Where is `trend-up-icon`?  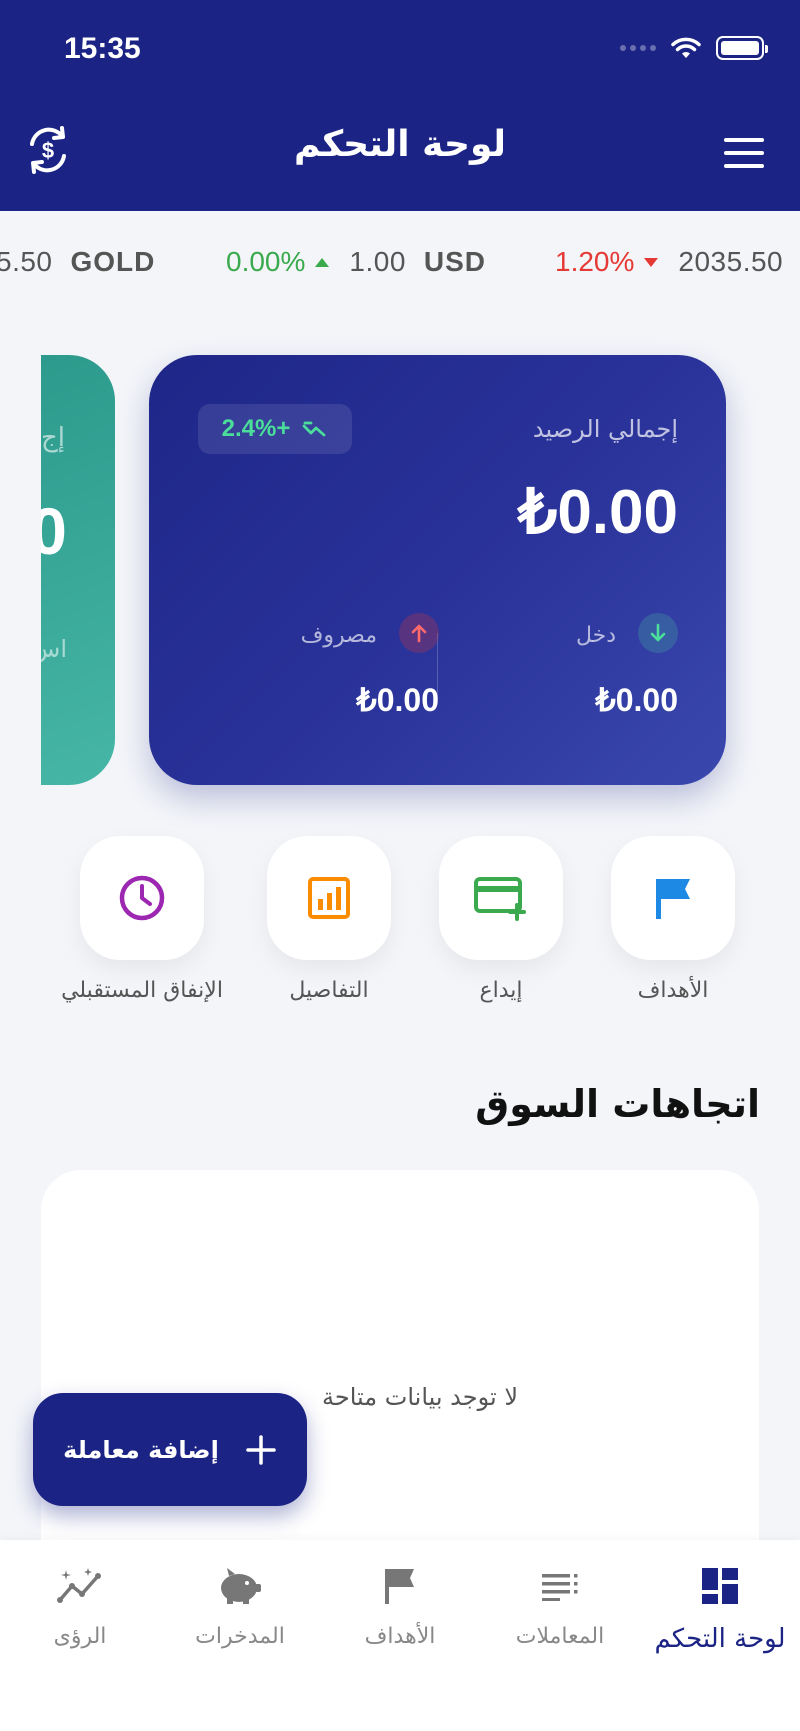 trend-up-icon is located at coordinates (322, 262).